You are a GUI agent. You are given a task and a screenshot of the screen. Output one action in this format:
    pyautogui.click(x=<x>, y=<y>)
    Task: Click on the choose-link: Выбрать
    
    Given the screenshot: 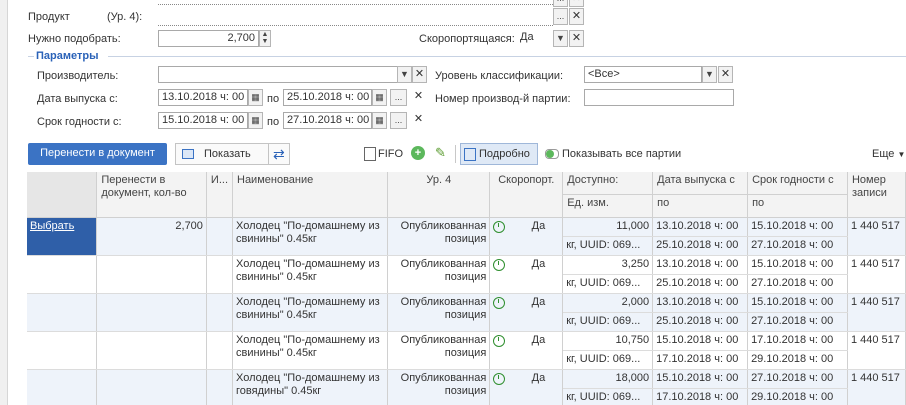 What is the action you would take?
    pyautogui.click(x=62, y=236)
    